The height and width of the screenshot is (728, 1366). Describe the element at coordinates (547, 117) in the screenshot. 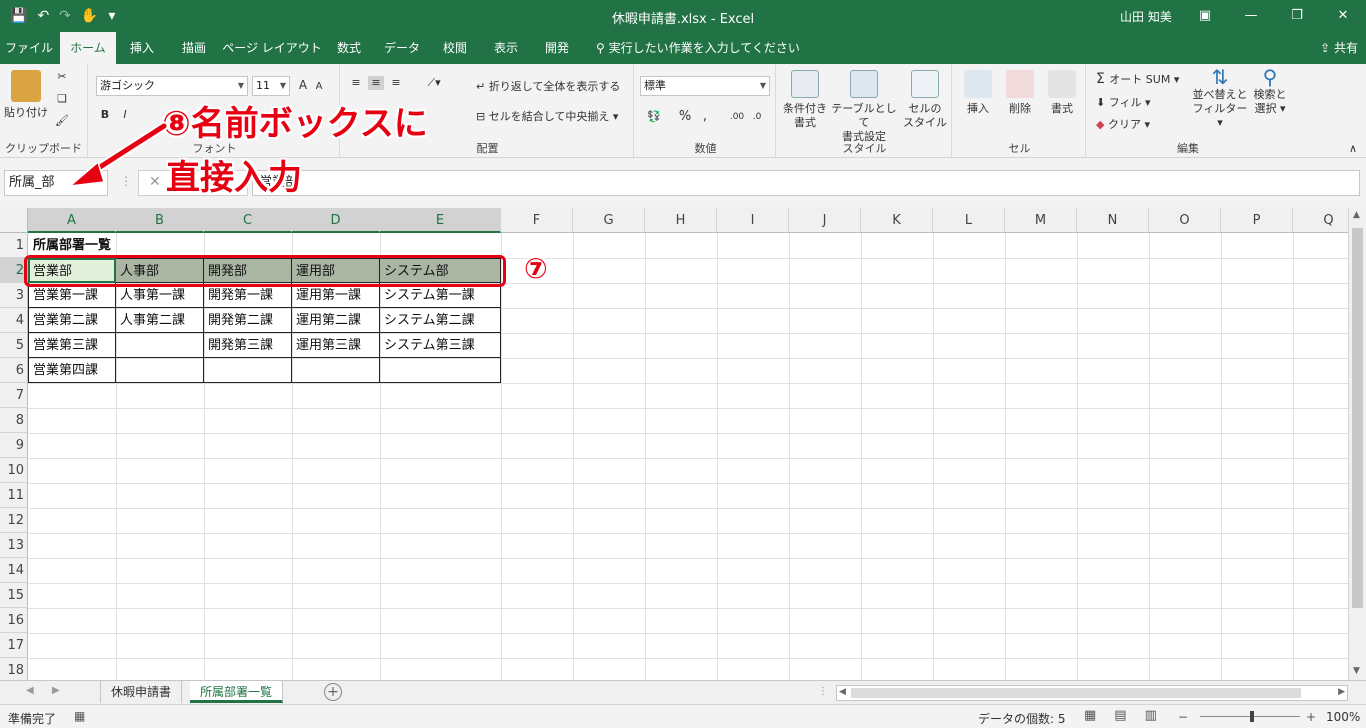

I see `merge-center-button: ⊟ セルを結合して中央揃え ▾` at that location.